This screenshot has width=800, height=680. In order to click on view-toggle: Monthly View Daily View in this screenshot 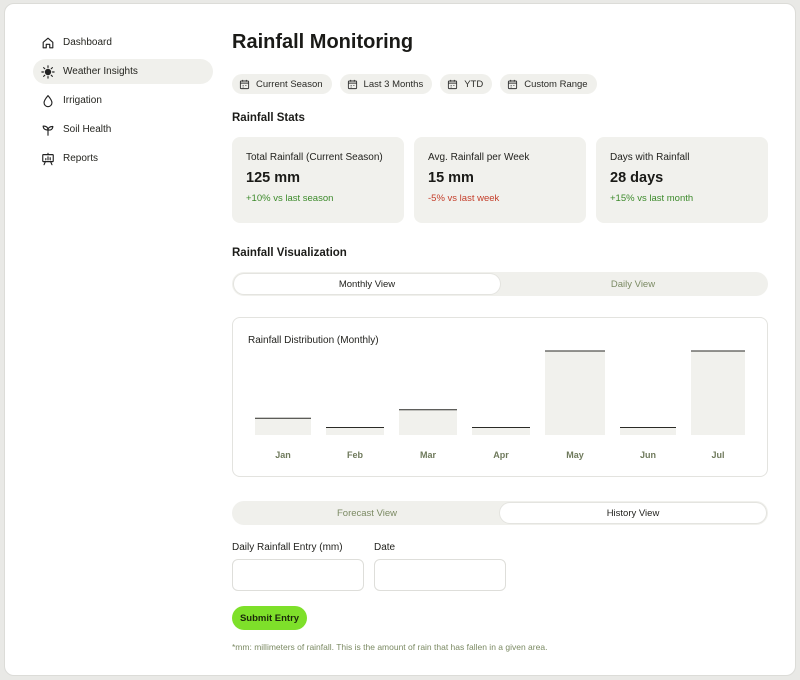, I will do `click(500, 284)`.